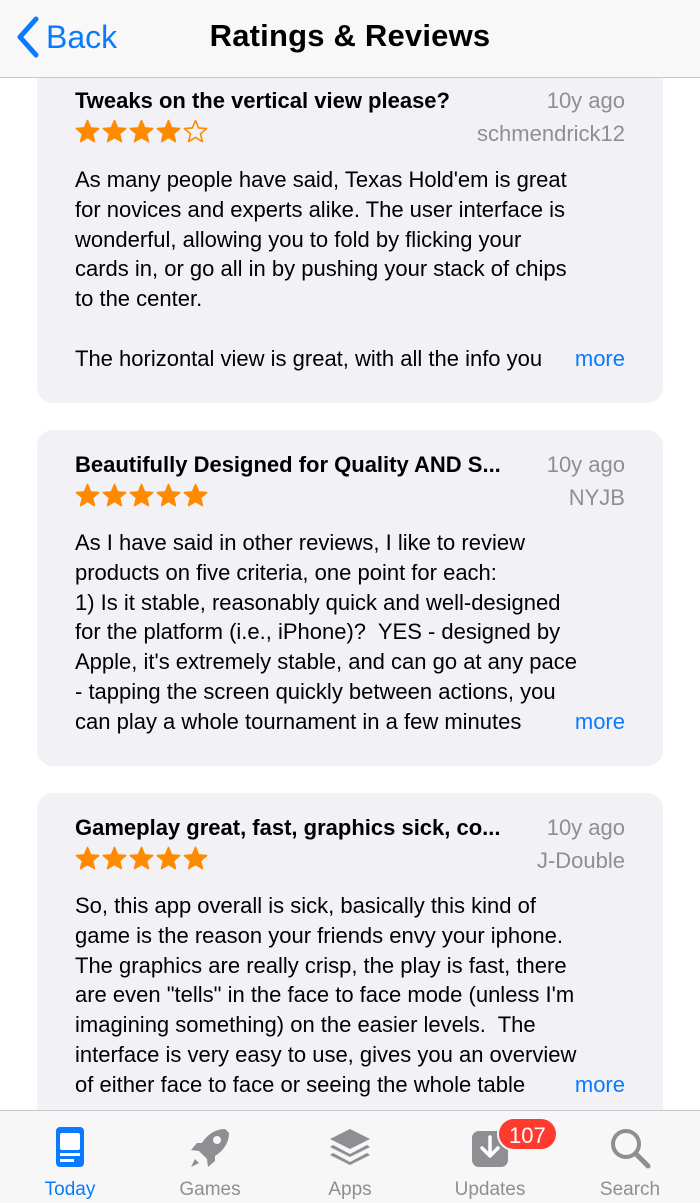  I want to click on tab-apps: Apps, so click(350, 1157).